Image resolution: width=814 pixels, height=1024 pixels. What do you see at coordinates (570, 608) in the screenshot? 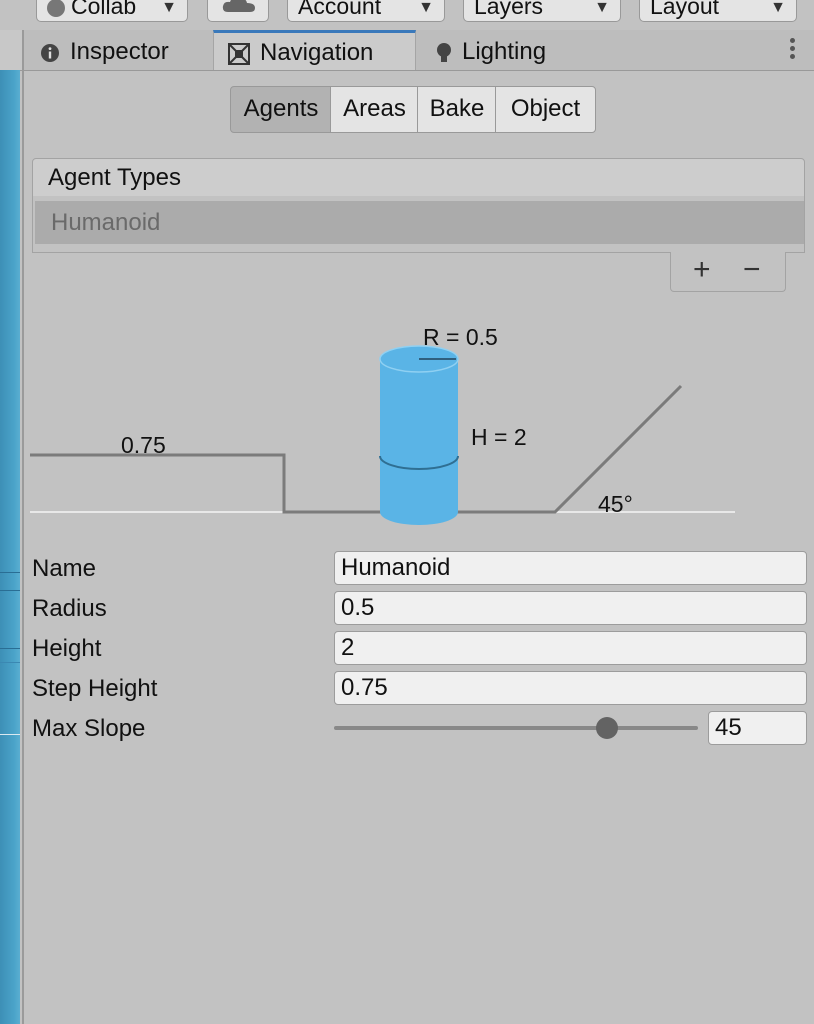
I see `radius-field: 0.5` at bounding box center [570, 608].